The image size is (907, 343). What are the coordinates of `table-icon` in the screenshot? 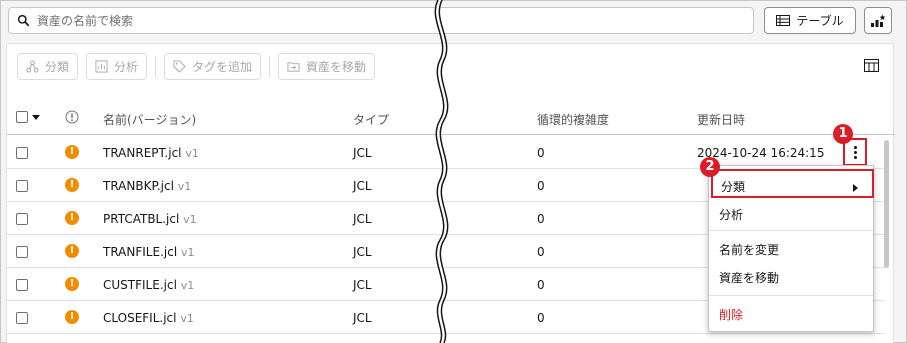 It's located at (783, 20).